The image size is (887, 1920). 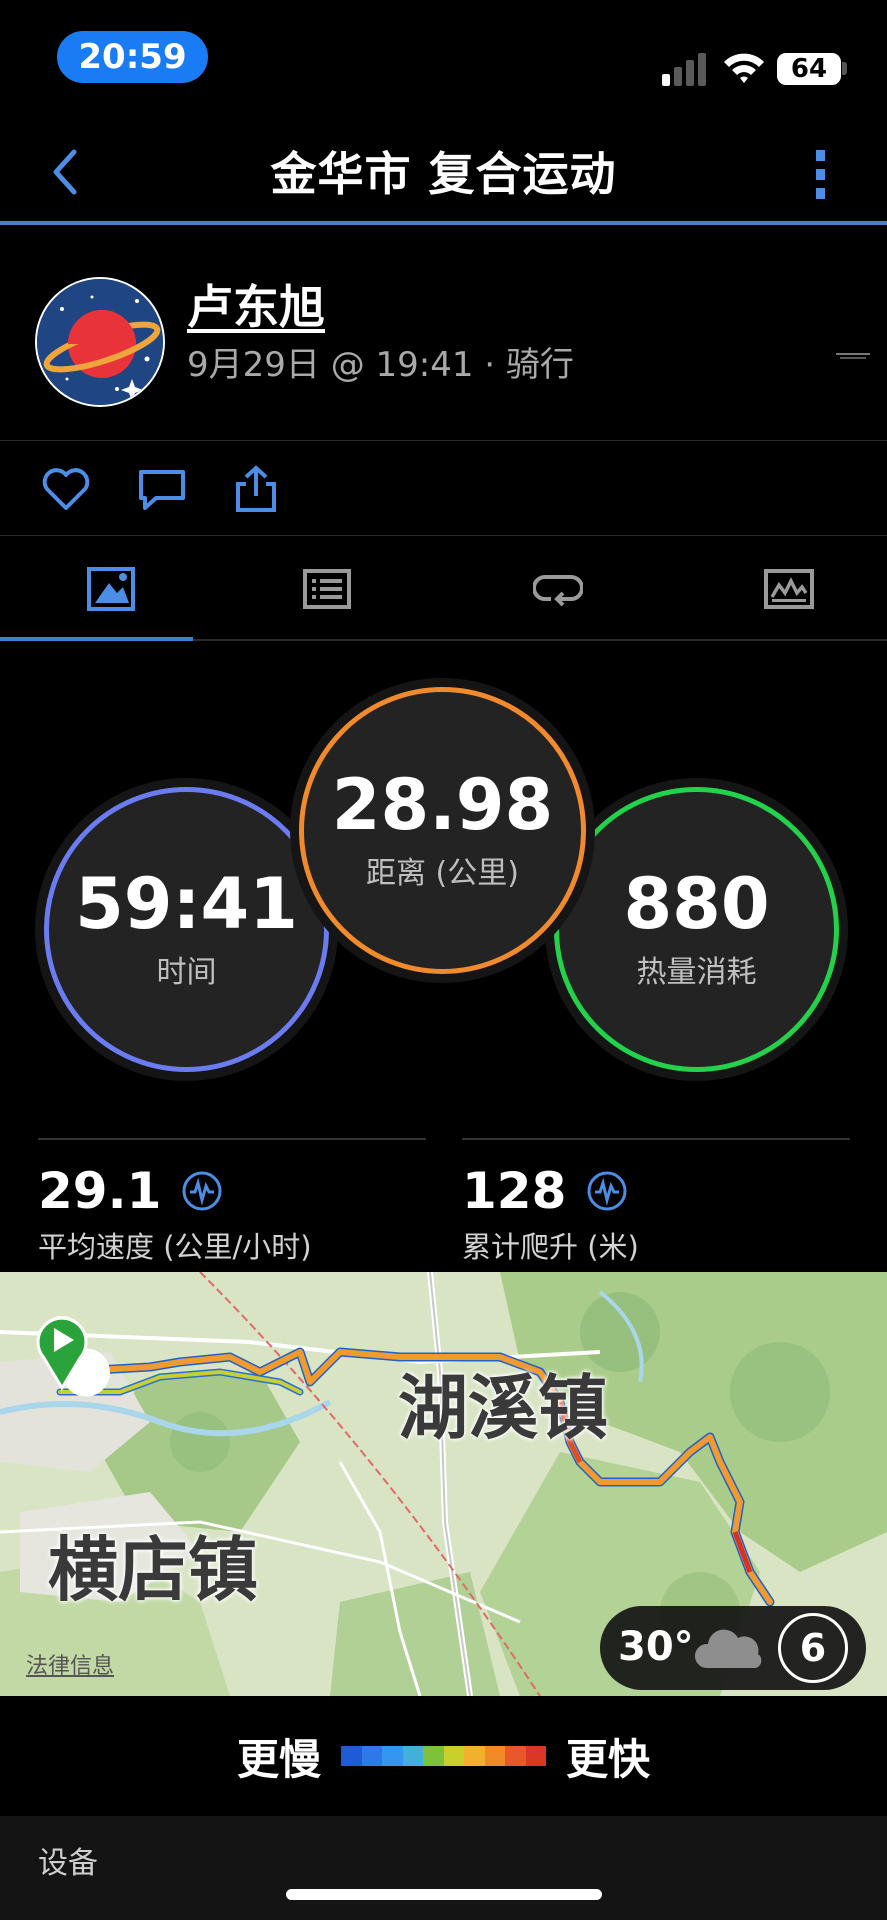 What do you see at coordinates (186, 903) in the screenshot?
I see `time-value: 59:41` at bounding box center [186, 903].